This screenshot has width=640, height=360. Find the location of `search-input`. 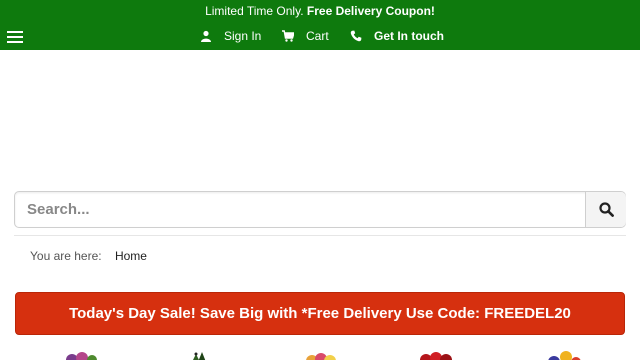

search-input is located at coordinates (300, 209).